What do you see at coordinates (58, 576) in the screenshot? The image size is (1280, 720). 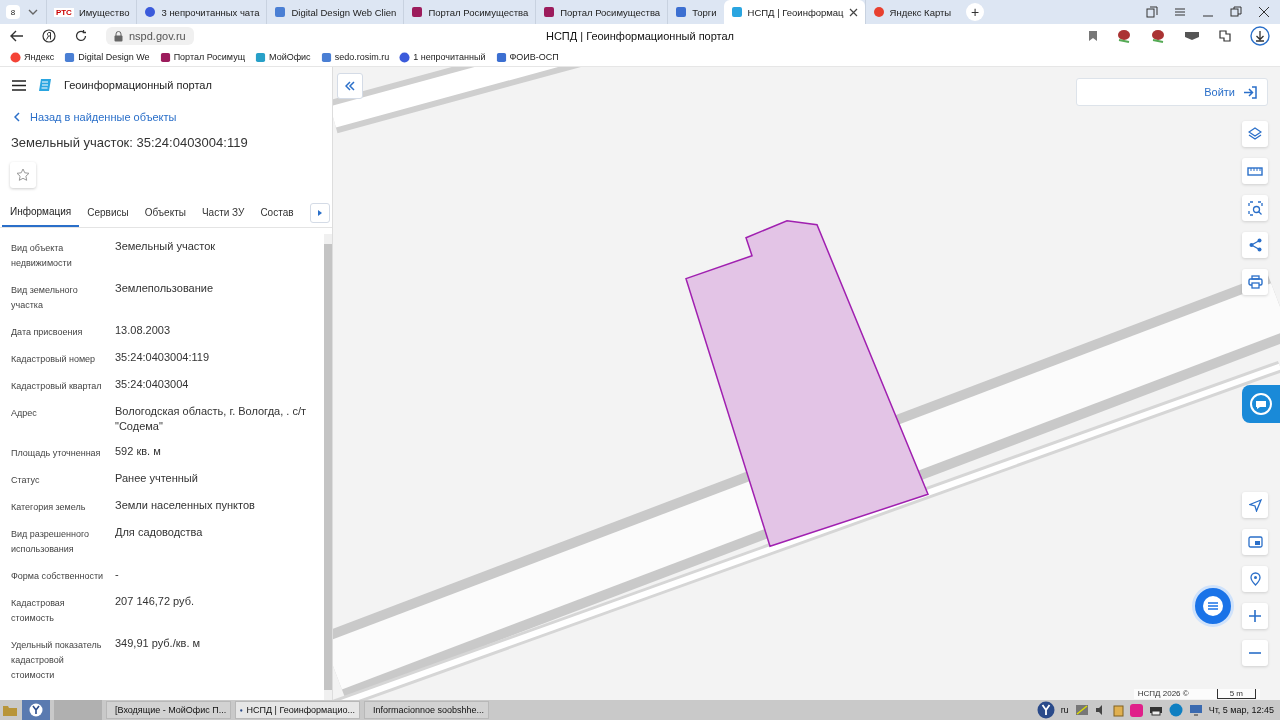 I see `property-label: Форма собственности` at bounding box center [58, 576].